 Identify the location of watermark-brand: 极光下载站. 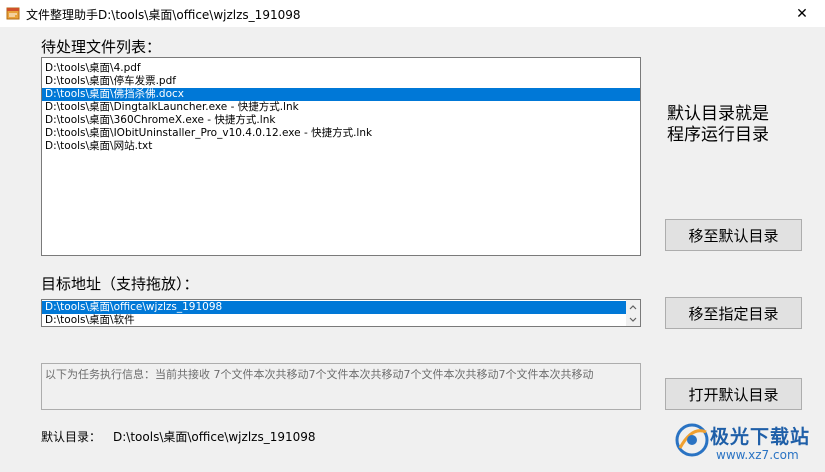
(760, 437).